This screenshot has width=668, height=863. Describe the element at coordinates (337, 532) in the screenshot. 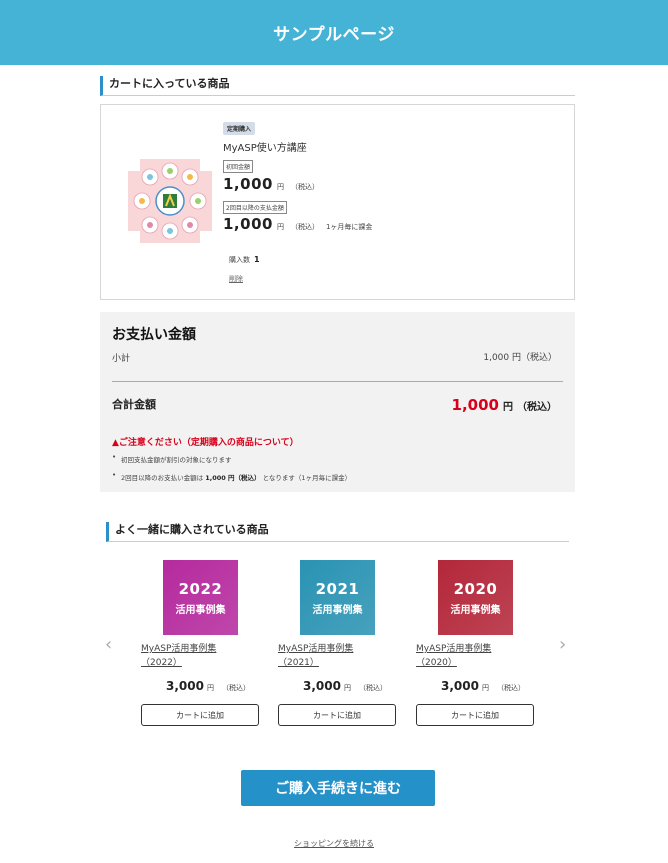

I see `recommend-section-title: よく一緒に購入されている商品` at that location.